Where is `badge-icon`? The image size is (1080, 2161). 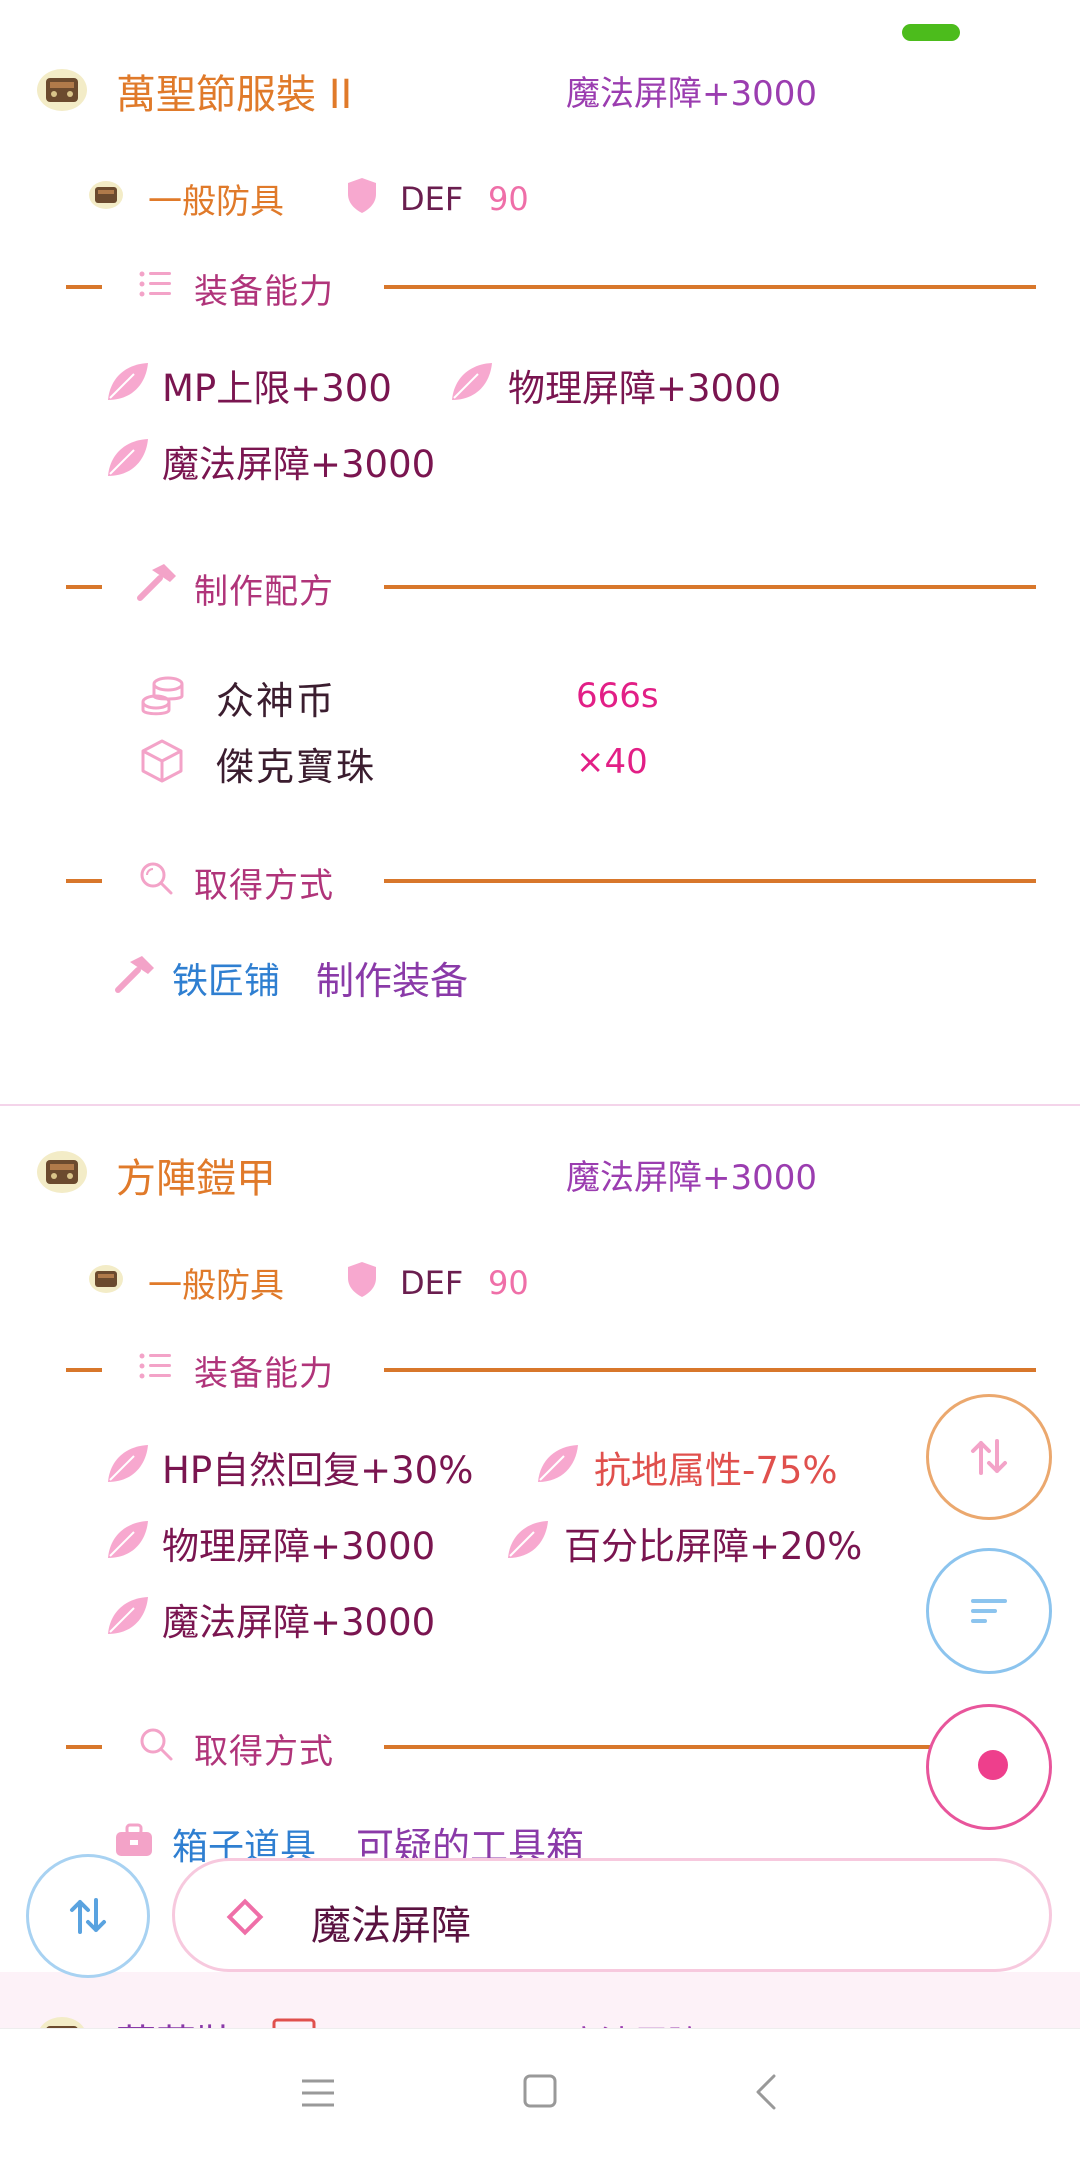 badge-icon is located at coordinates (294, 2023).